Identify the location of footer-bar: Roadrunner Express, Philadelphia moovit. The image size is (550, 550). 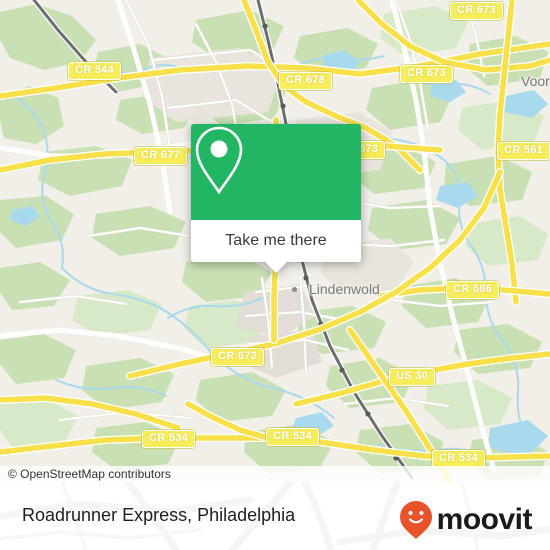
(275, 516).